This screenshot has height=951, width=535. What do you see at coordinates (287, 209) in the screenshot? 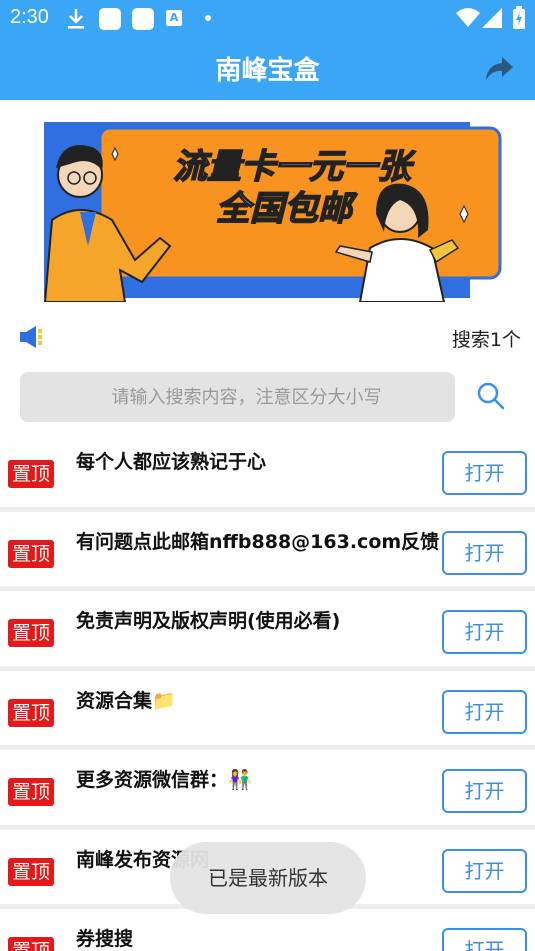
I see `banner-line2: 全国包邮` at bounding box center [287, 209].